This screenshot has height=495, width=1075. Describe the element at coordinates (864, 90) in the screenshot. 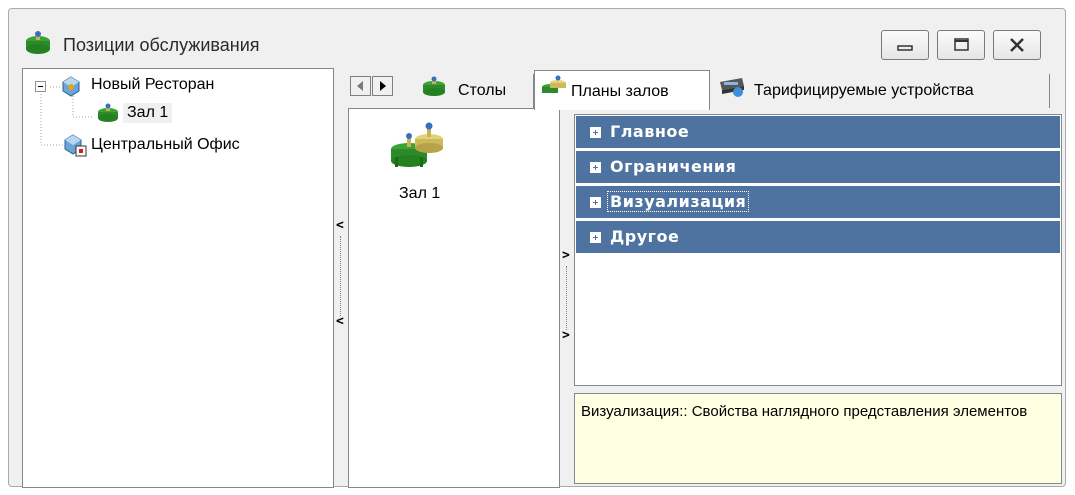

I see `tab-label: Тарифицируемые устройства` at that location.